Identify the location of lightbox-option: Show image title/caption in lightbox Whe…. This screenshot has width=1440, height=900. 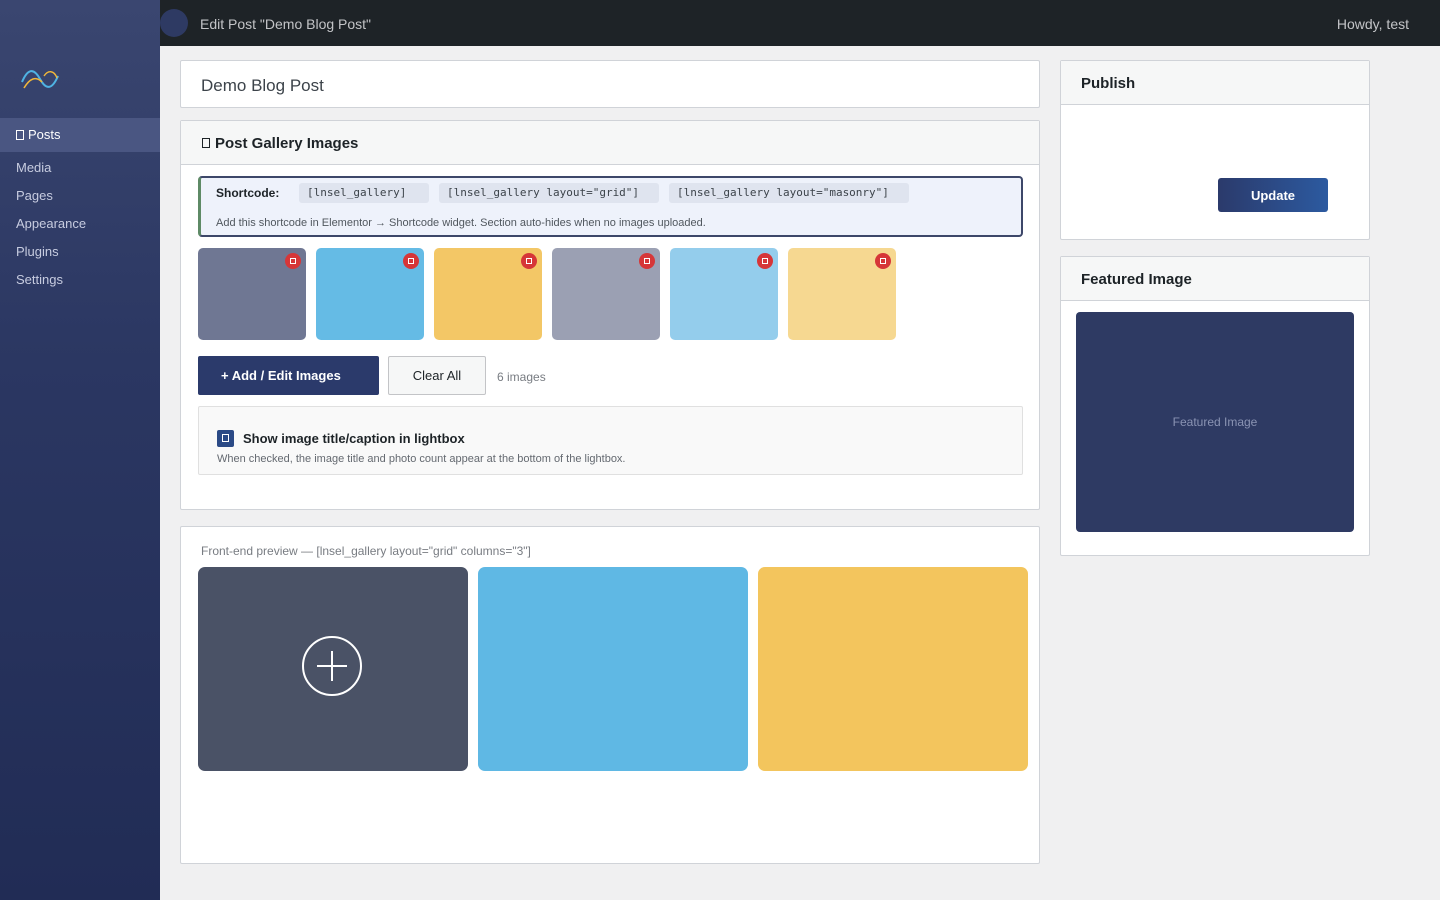
(610, 440).